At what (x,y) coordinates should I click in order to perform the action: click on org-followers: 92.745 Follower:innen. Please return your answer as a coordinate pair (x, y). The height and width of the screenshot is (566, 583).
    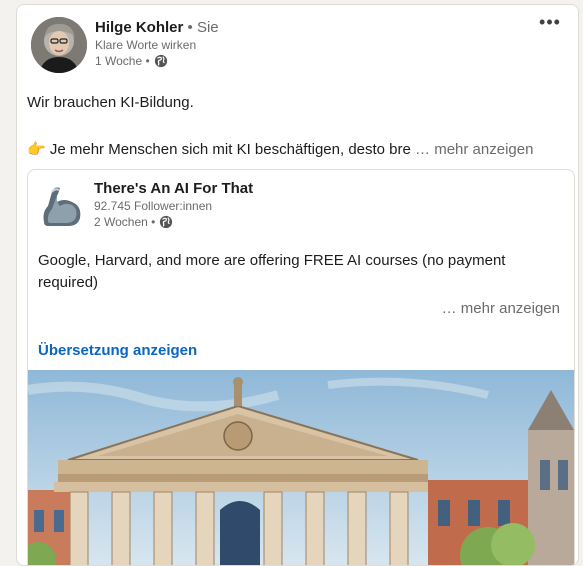
    Looking at the image, I should click on (153, 206).